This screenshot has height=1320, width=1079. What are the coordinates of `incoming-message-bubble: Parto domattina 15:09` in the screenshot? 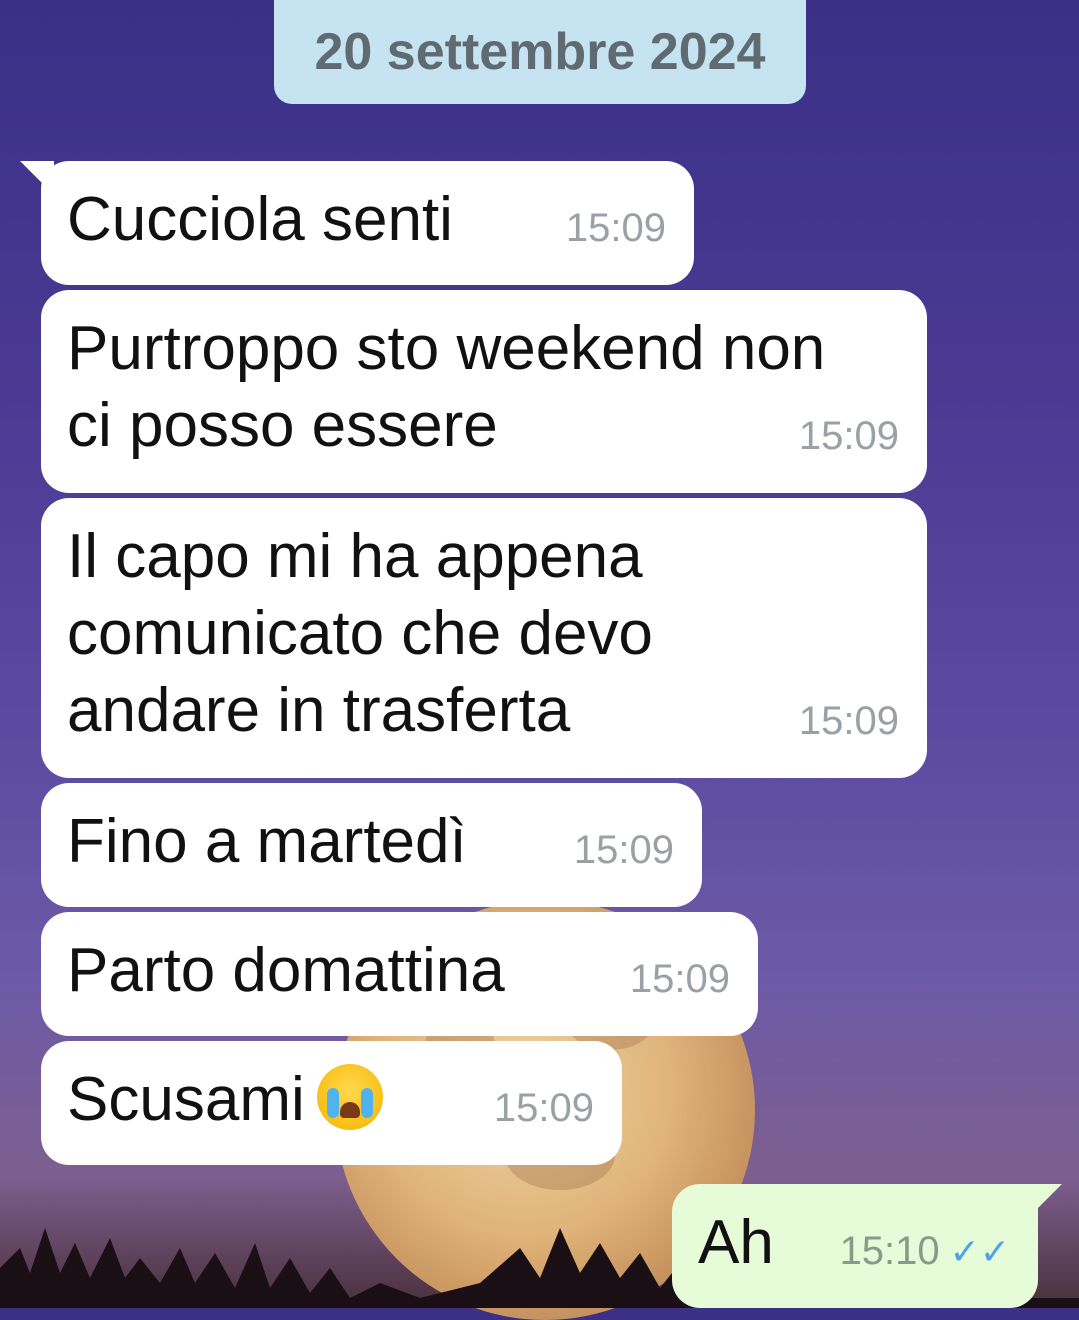 It's located at (399, 974).